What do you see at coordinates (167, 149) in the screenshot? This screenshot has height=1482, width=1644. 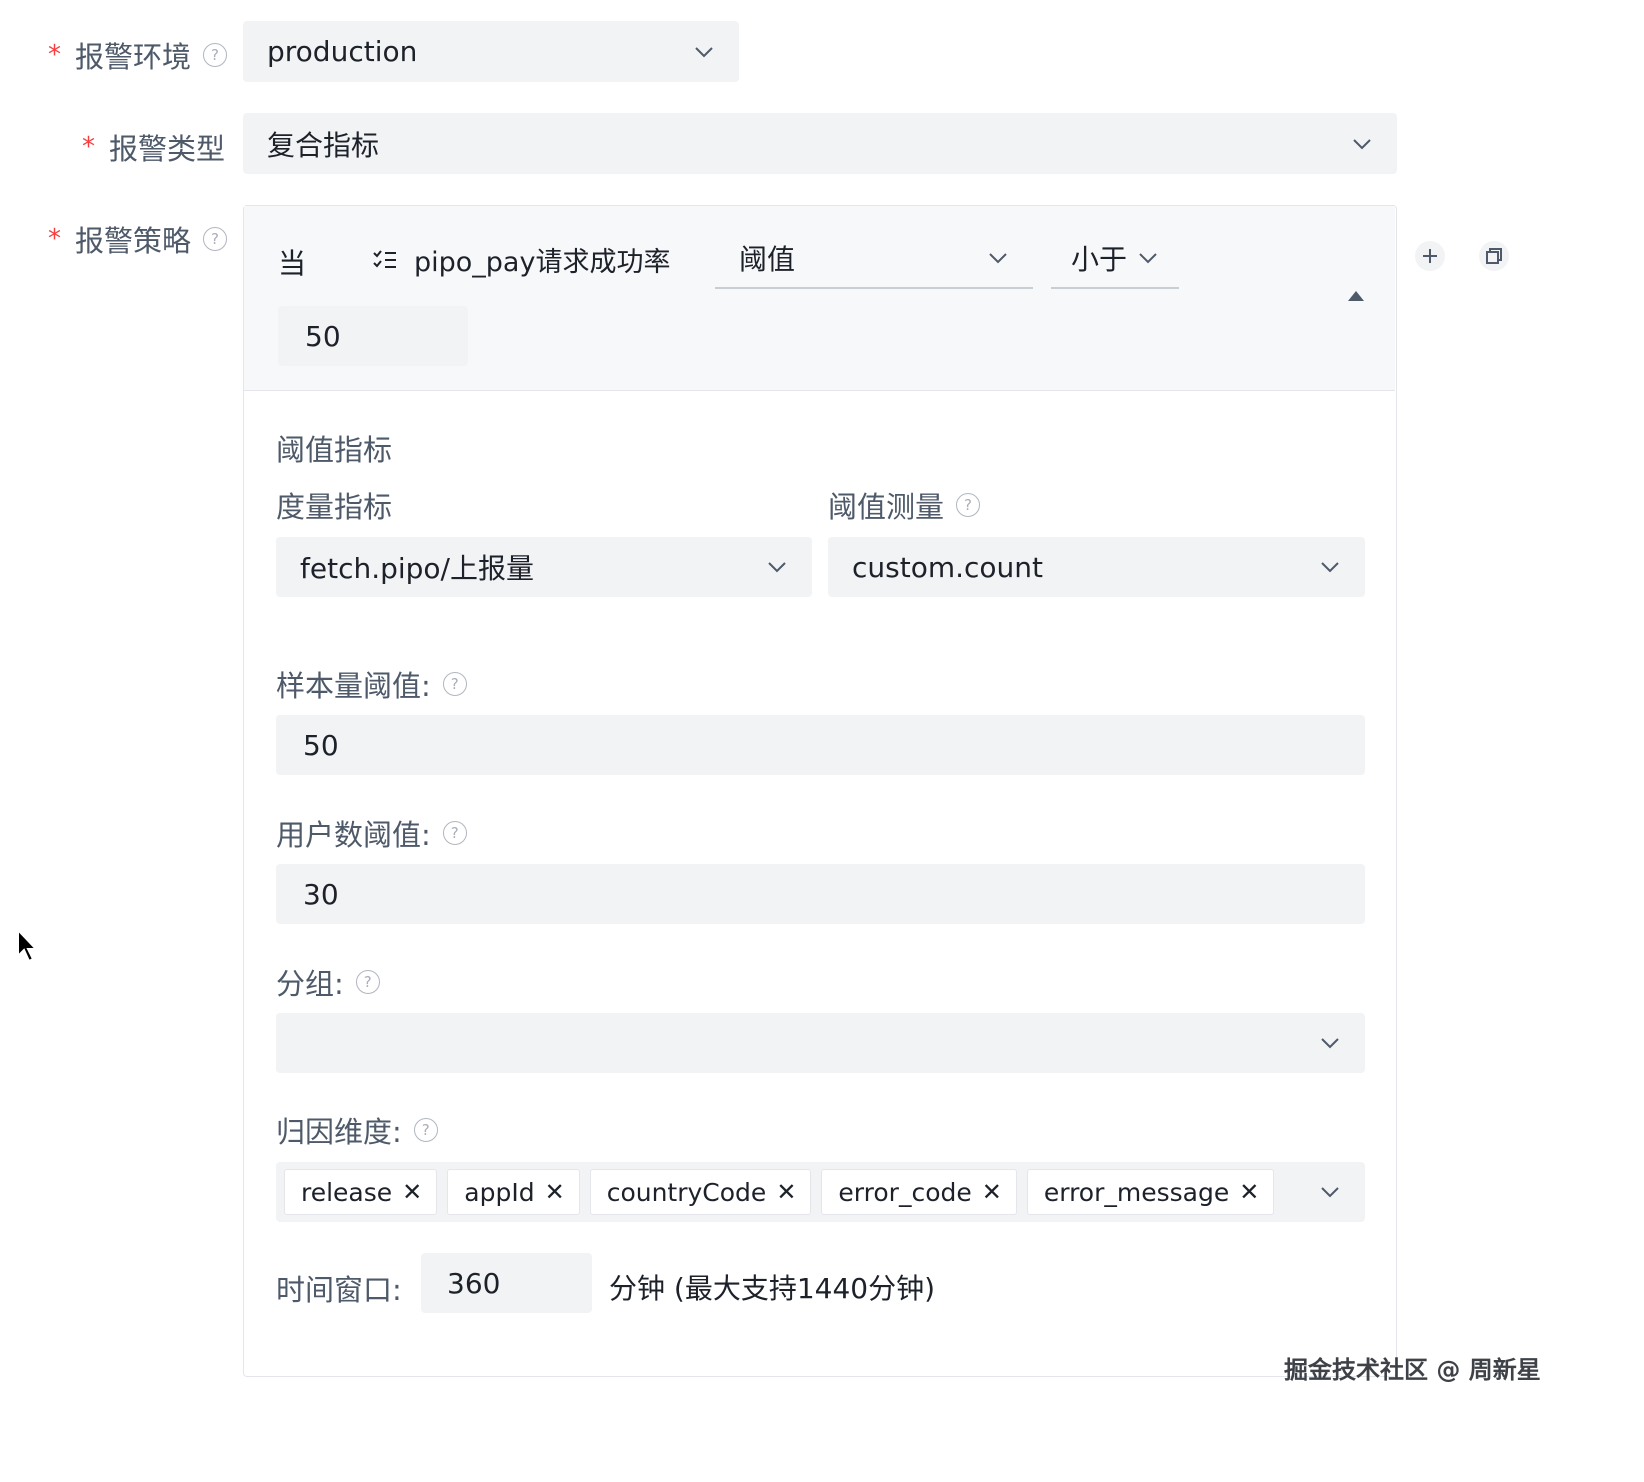 I see `type-label-text: 报警类型` at bounding box center [167, 149].